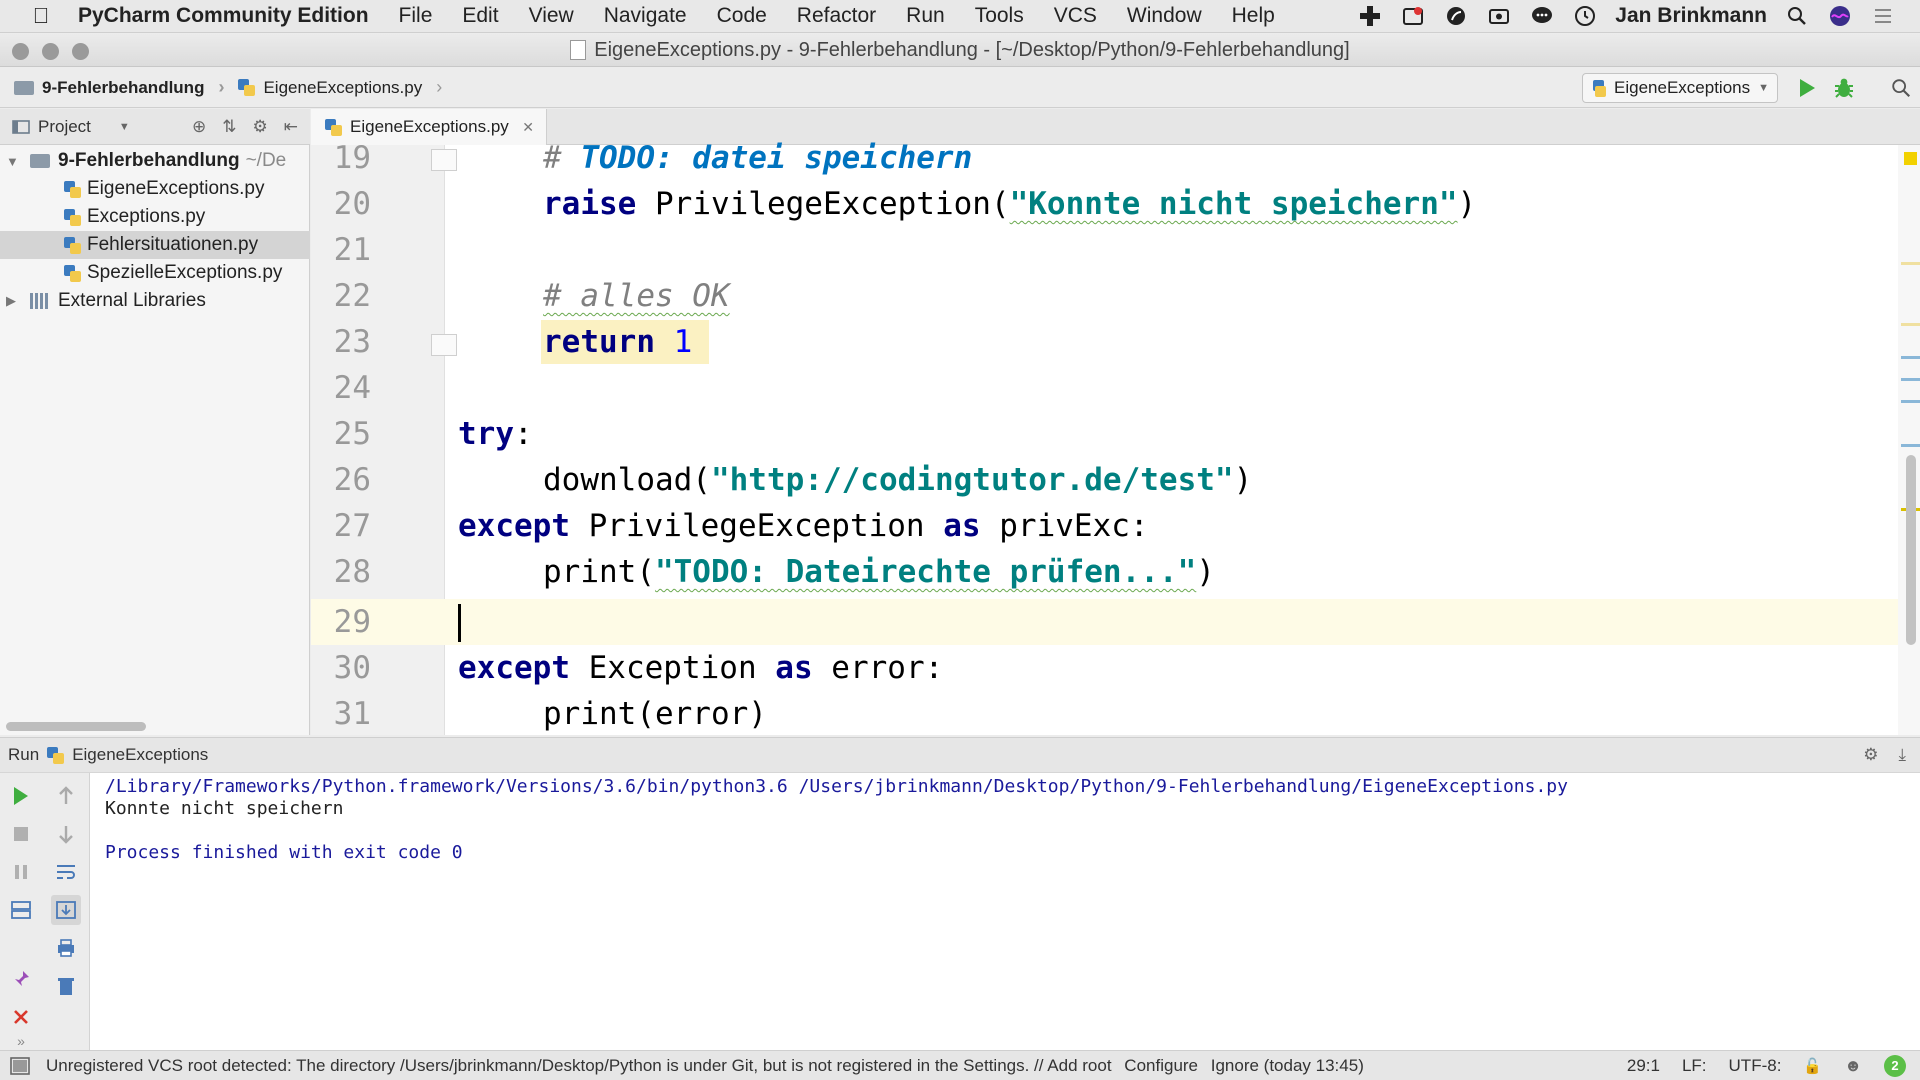  Describe the element at coordinates (514, 668) in the screenshot. I see `keyword: except` at that location.